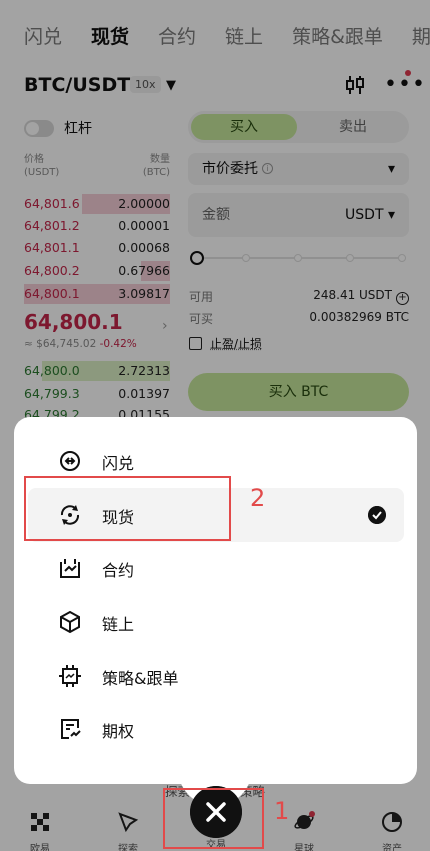 The image size is (430, 851). What do you see at coordinates (70, 622) in the screenshot?
I see `onchain-cube-icon` at bounding box center [70, 622].